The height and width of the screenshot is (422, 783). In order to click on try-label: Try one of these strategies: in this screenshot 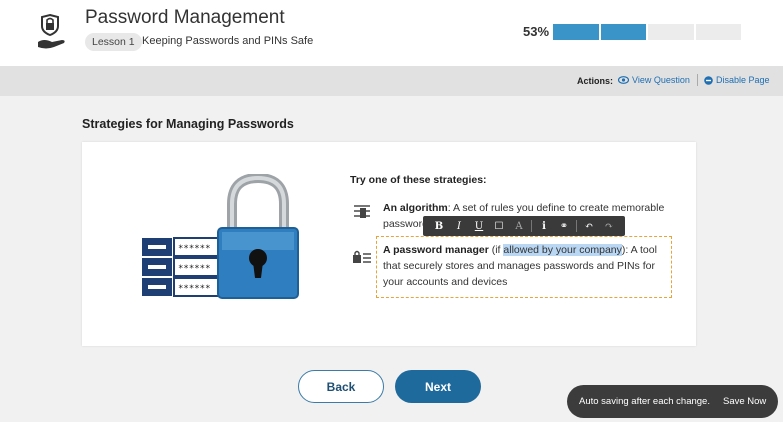, I will do `click(418, 180)`.